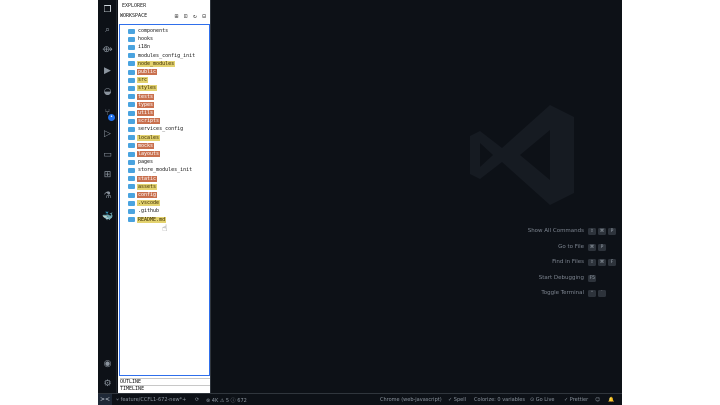  I want to click on sync-icon: ⟳, so click(197, 400).